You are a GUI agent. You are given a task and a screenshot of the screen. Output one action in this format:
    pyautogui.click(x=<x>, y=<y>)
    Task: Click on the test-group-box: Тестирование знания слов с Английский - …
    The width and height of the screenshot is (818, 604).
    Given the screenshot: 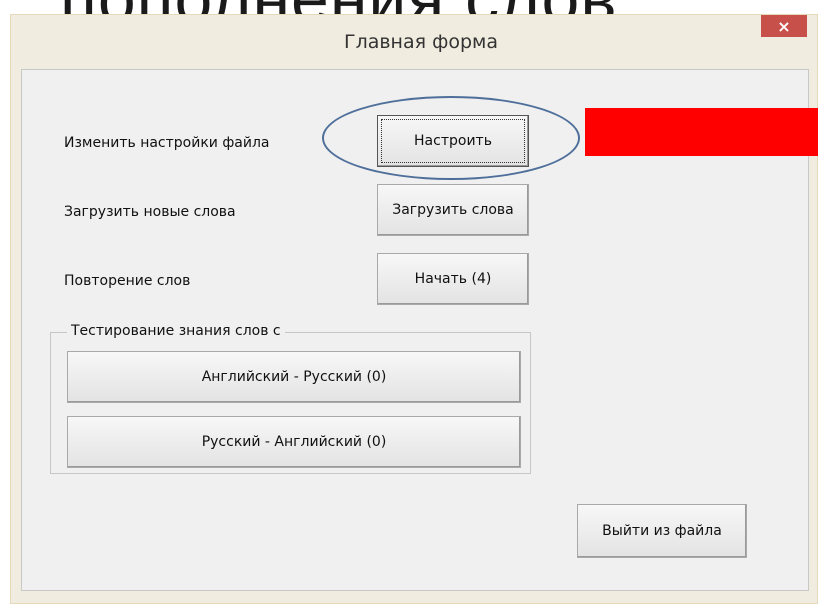 What is the action you would take?
    pyautogui.click(x=290, y=398)
    